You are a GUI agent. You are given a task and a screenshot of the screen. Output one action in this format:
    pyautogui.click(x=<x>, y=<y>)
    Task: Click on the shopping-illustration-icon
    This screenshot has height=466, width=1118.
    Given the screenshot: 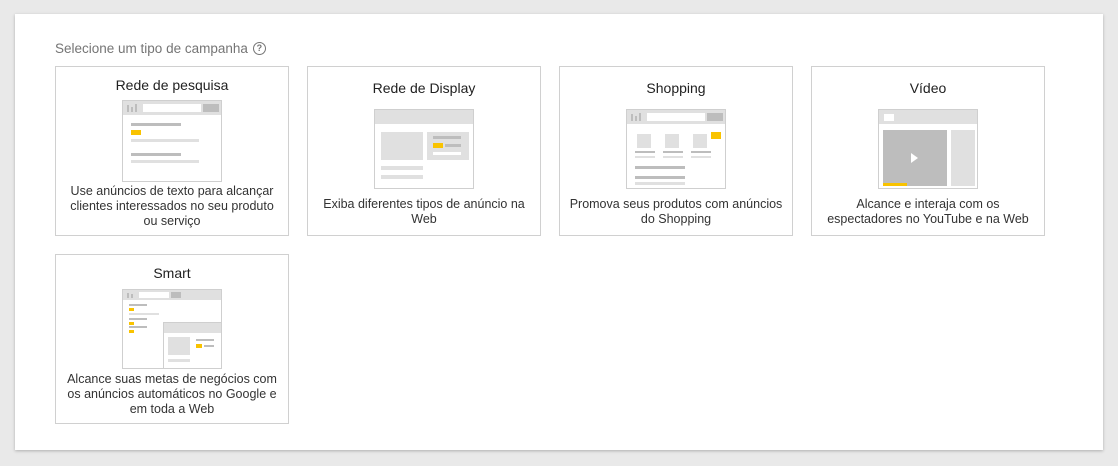 What is the action you would take?
    pyautogui.click(x=676, y=149)
    